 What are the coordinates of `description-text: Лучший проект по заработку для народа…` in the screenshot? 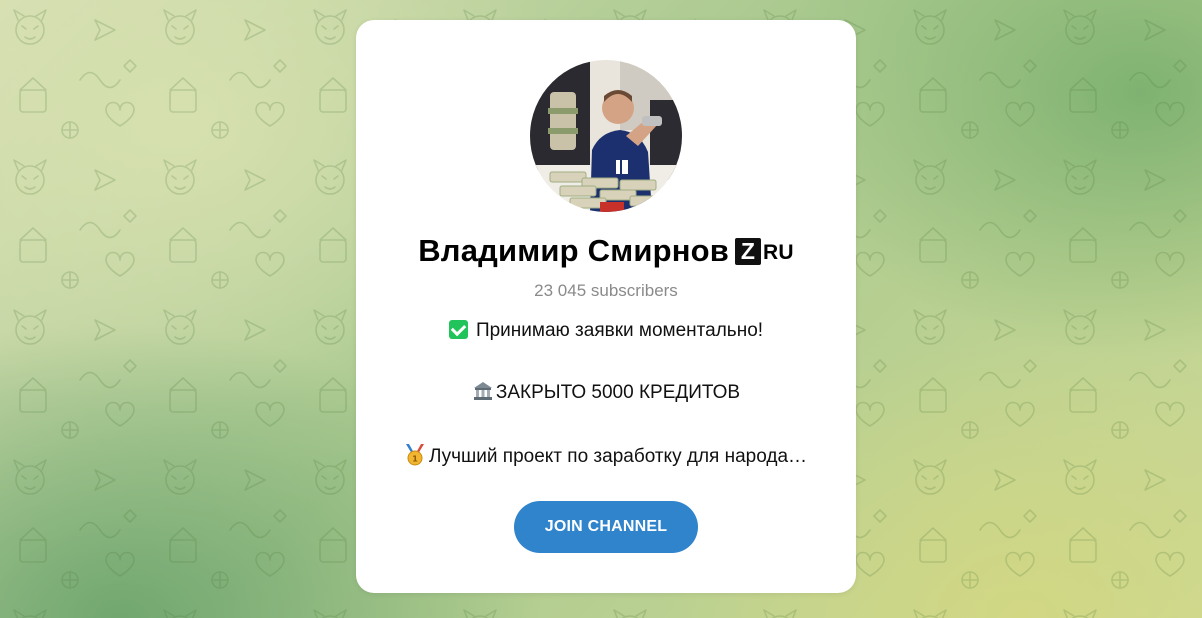 It's located at (618, 456).